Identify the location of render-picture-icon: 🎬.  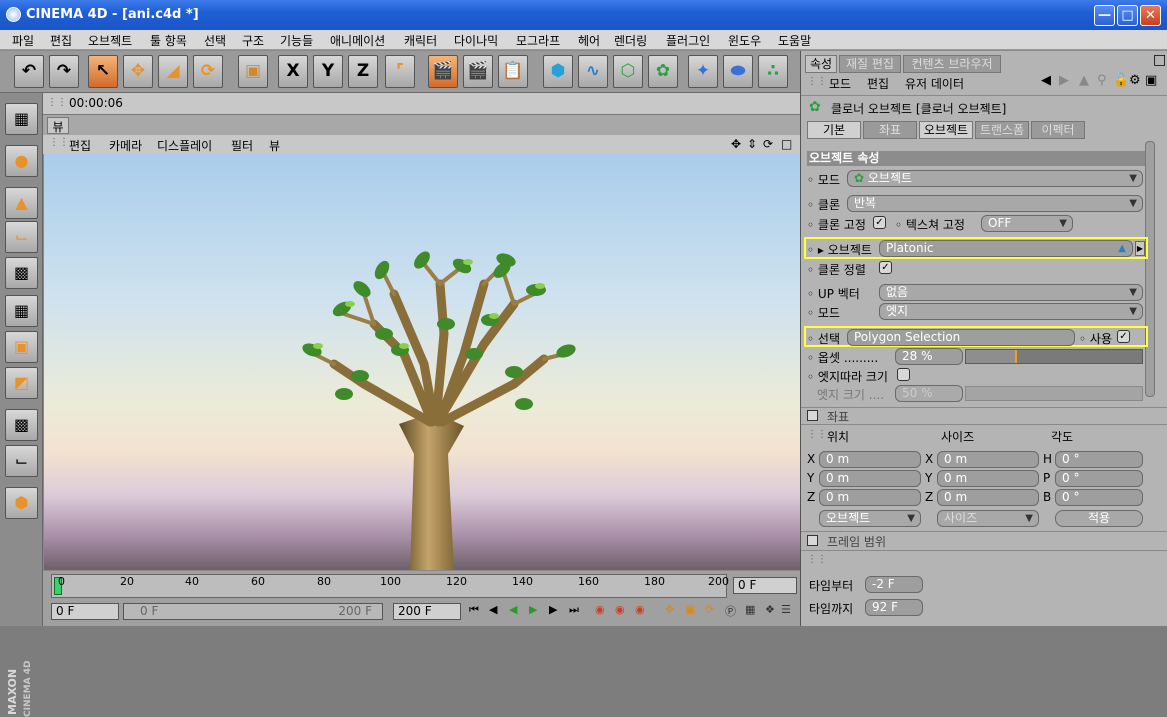
(478, 71).